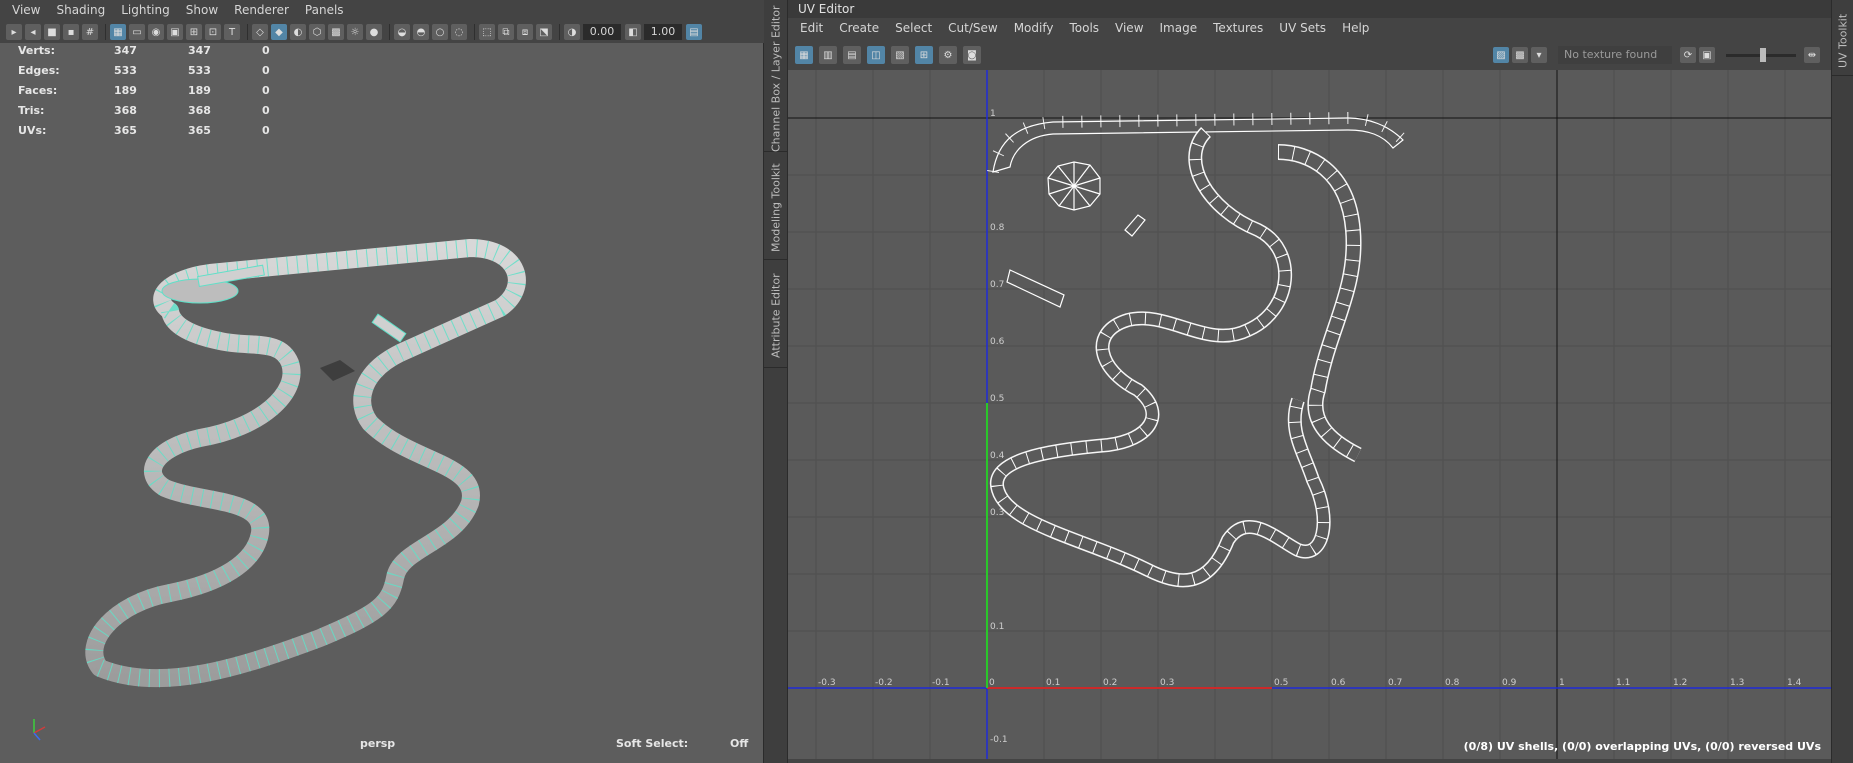  I want to click on track-mesh, so click(305, 463).